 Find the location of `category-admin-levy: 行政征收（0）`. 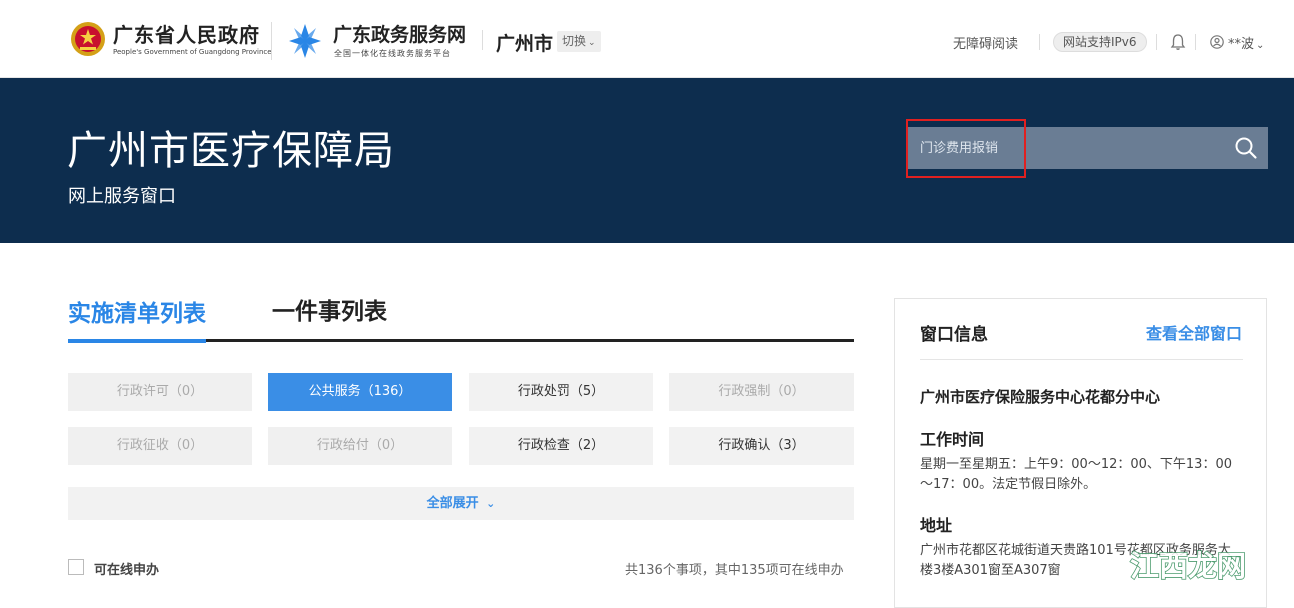

category-admin-levy: 行政征收（0） is located at coordinates (160, 446).